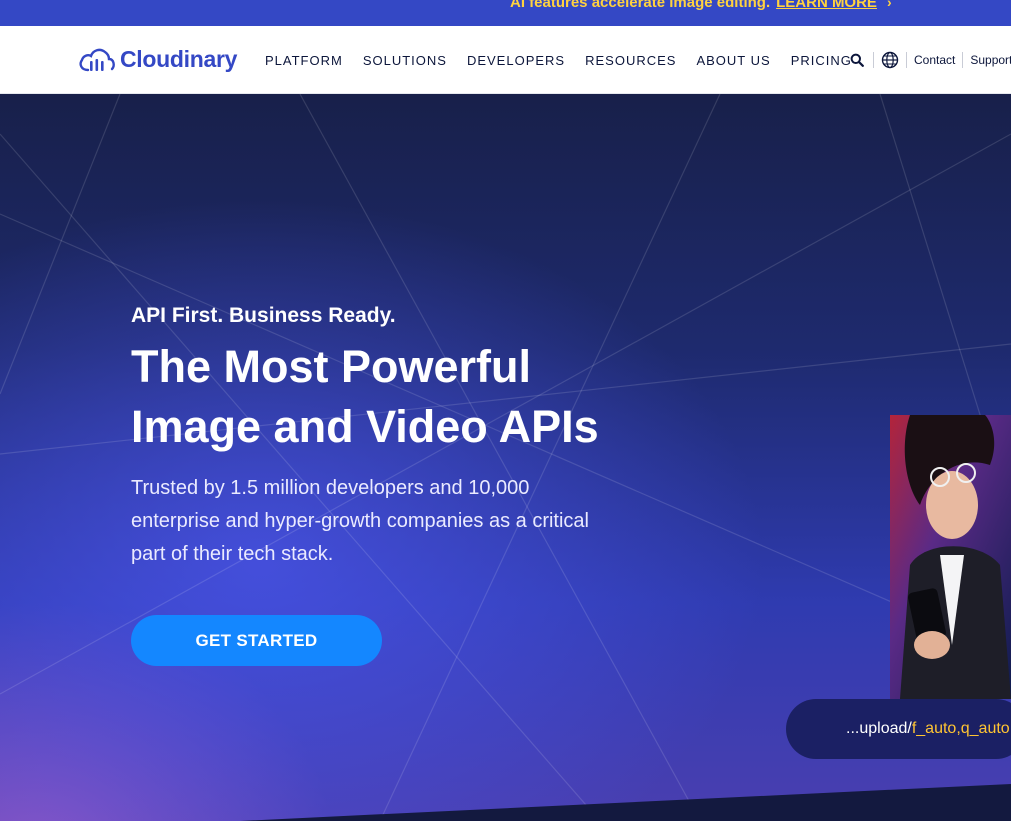 The height and width of the screenshot is (821, 1011). I want to click on headline-line-2: Image and Video APIs, so click(365, 426).